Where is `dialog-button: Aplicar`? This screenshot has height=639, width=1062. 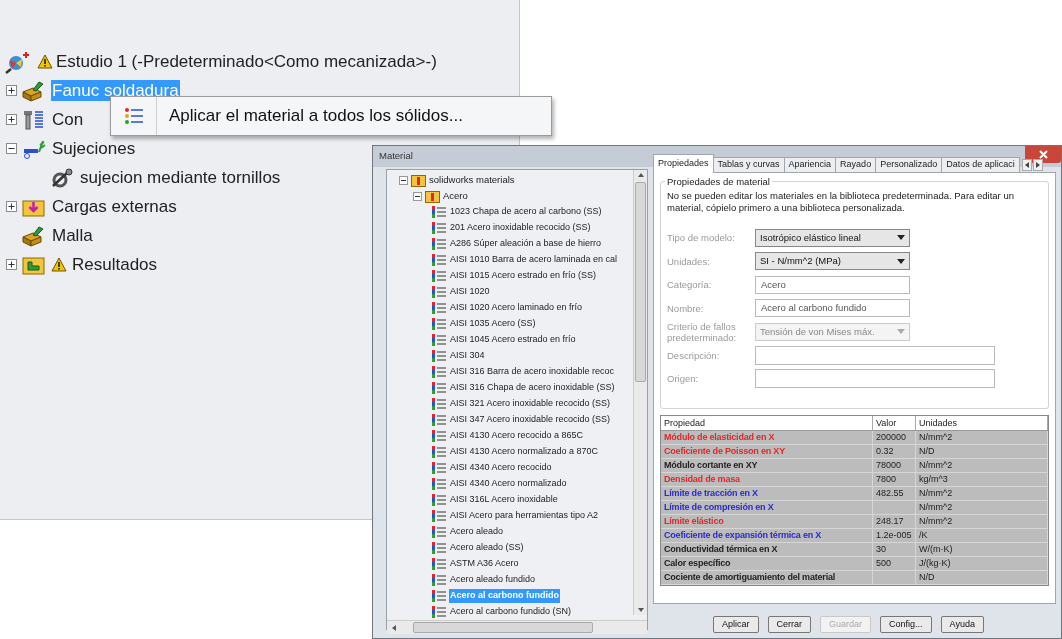 dialog-button: Aplicar is located at coordinates (736, 624).